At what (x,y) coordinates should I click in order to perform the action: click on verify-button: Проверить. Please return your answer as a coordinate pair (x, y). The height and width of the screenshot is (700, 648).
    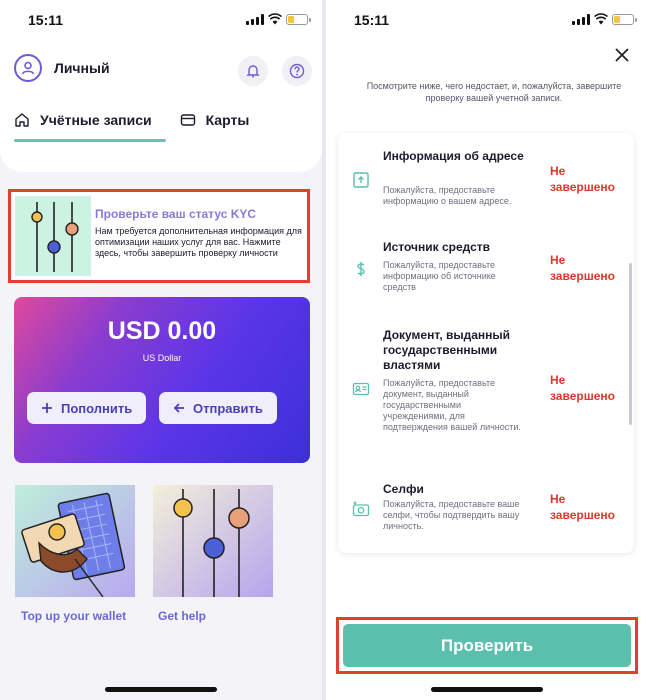
    Looking at the image, I should click on (487, 645).